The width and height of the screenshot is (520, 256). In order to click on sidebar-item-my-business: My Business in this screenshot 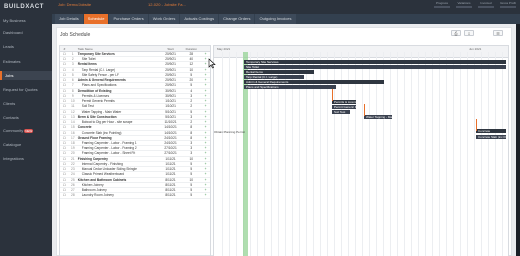, I will do `click(26, 20)`.